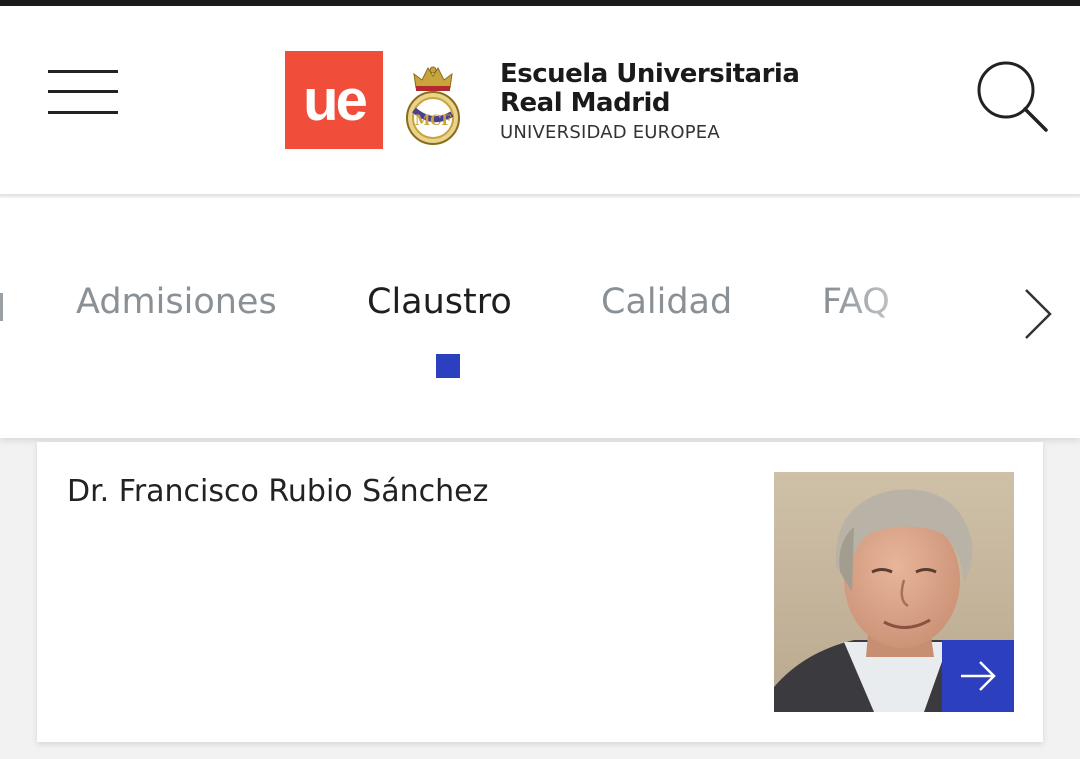 This screenshot has height=759, width=1080. Describe the element at coordinates (856, 302) in the screenshot. I see `tab-faq: FAQ` at that location.